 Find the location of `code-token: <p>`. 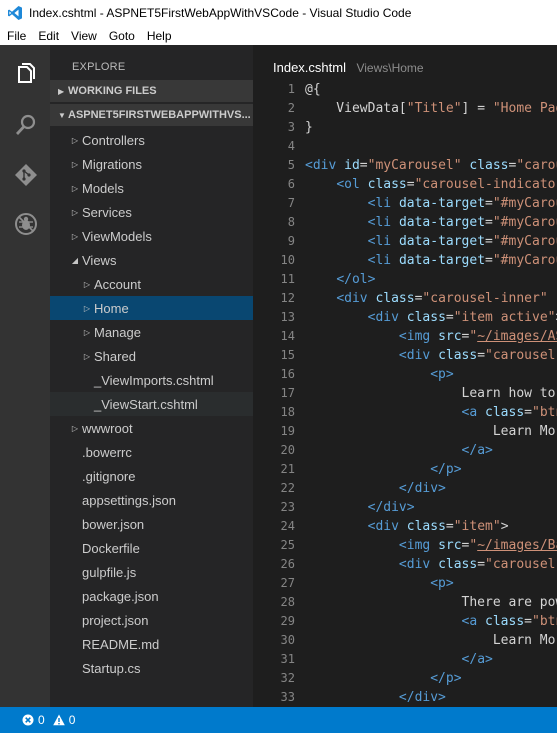

code-token: <p> is located at coordinates (442, 374).